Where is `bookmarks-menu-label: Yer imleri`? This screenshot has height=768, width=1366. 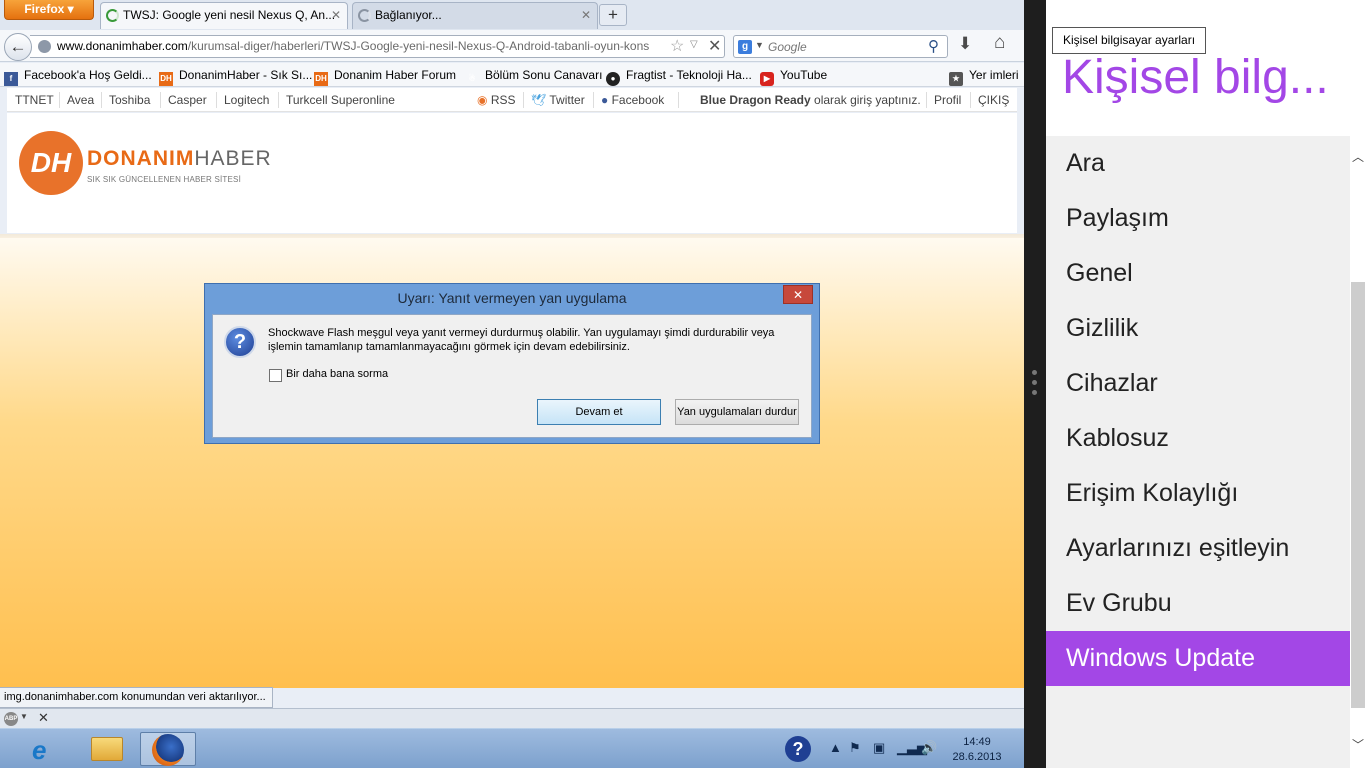 bookmarks-menu-label: Yer imleri is located at coordinates (994, 75).